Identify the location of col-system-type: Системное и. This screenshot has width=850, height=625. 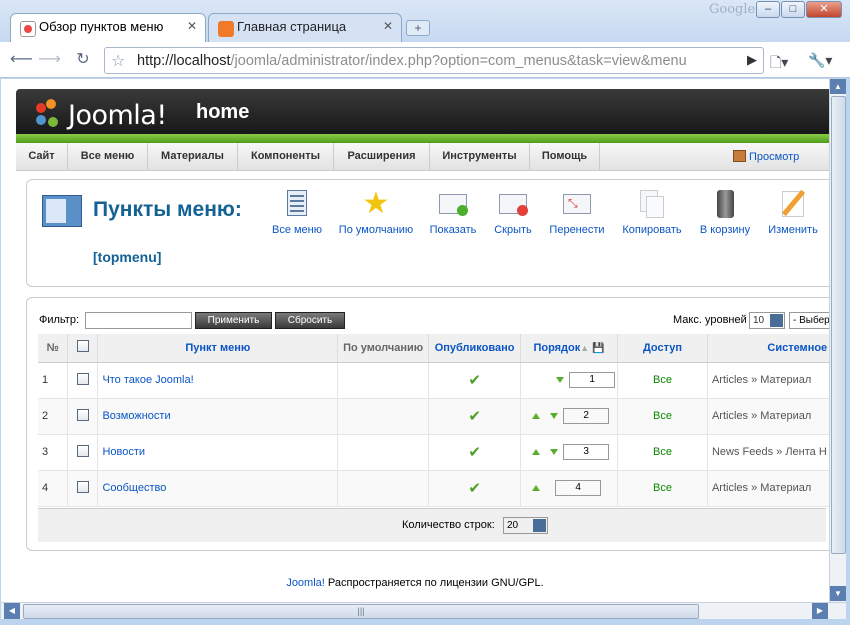
(768, 348).